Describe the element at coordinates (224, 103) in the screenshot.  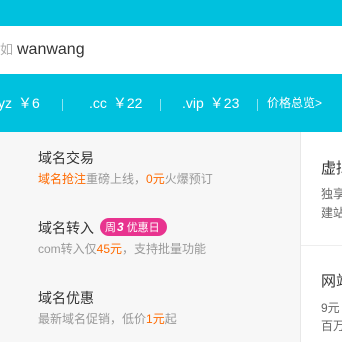
I see `tld-price: ￥23` at that location.